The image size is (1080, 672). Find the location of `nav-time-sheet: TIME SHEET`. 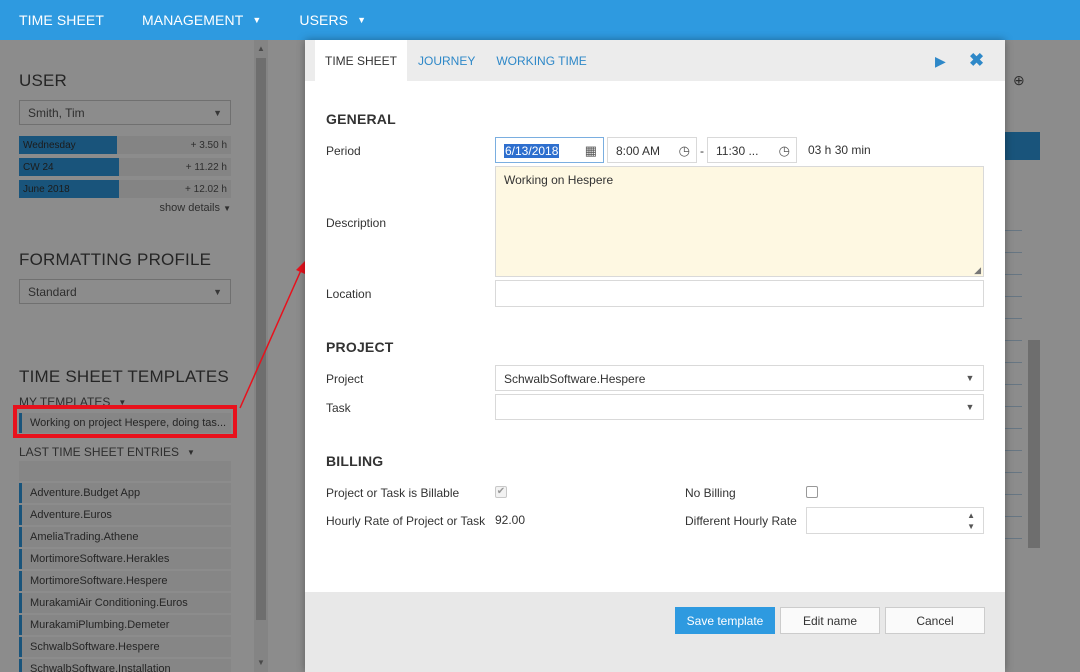

nav-time-sheet: TIME SHEET is located at coordinates (61, 20).